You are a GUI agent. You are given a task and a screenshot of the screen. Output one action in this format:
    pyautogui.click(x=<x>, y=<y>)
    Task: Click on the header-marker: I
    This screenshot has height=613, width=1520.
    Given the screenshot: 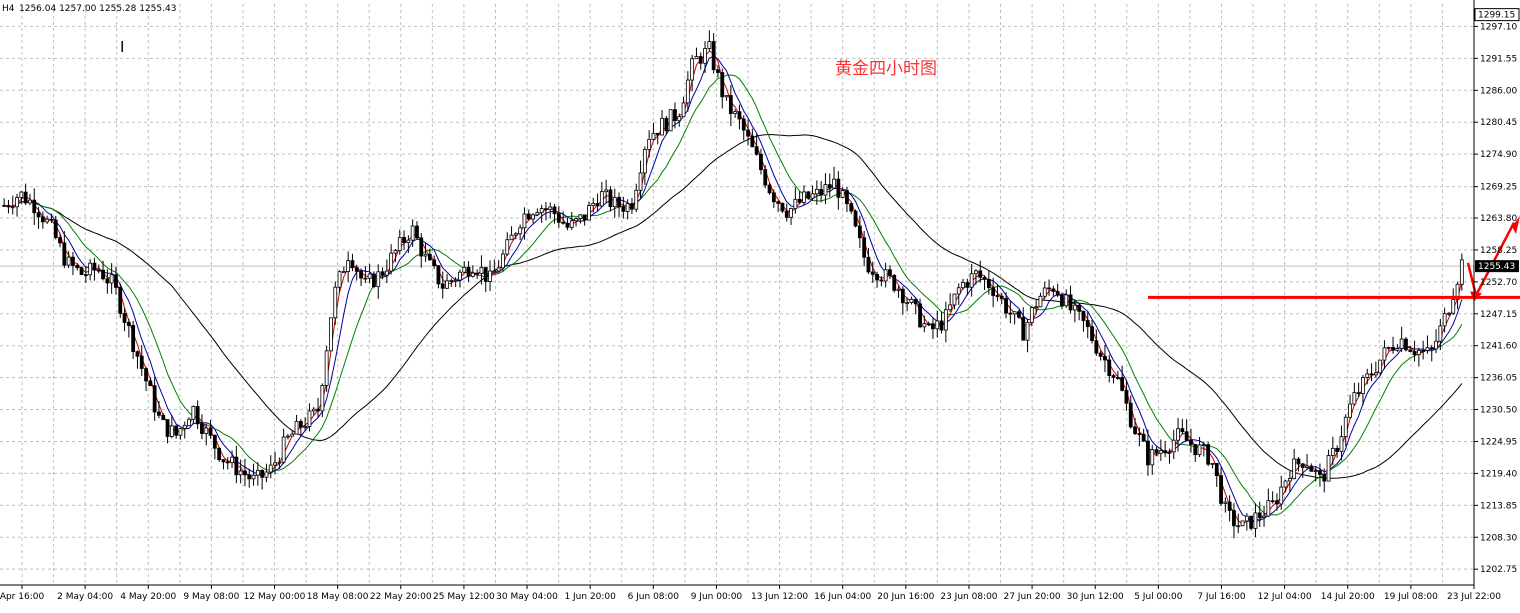 What is the action you would take?
    pyautogui.click(x=122, y=47)
    